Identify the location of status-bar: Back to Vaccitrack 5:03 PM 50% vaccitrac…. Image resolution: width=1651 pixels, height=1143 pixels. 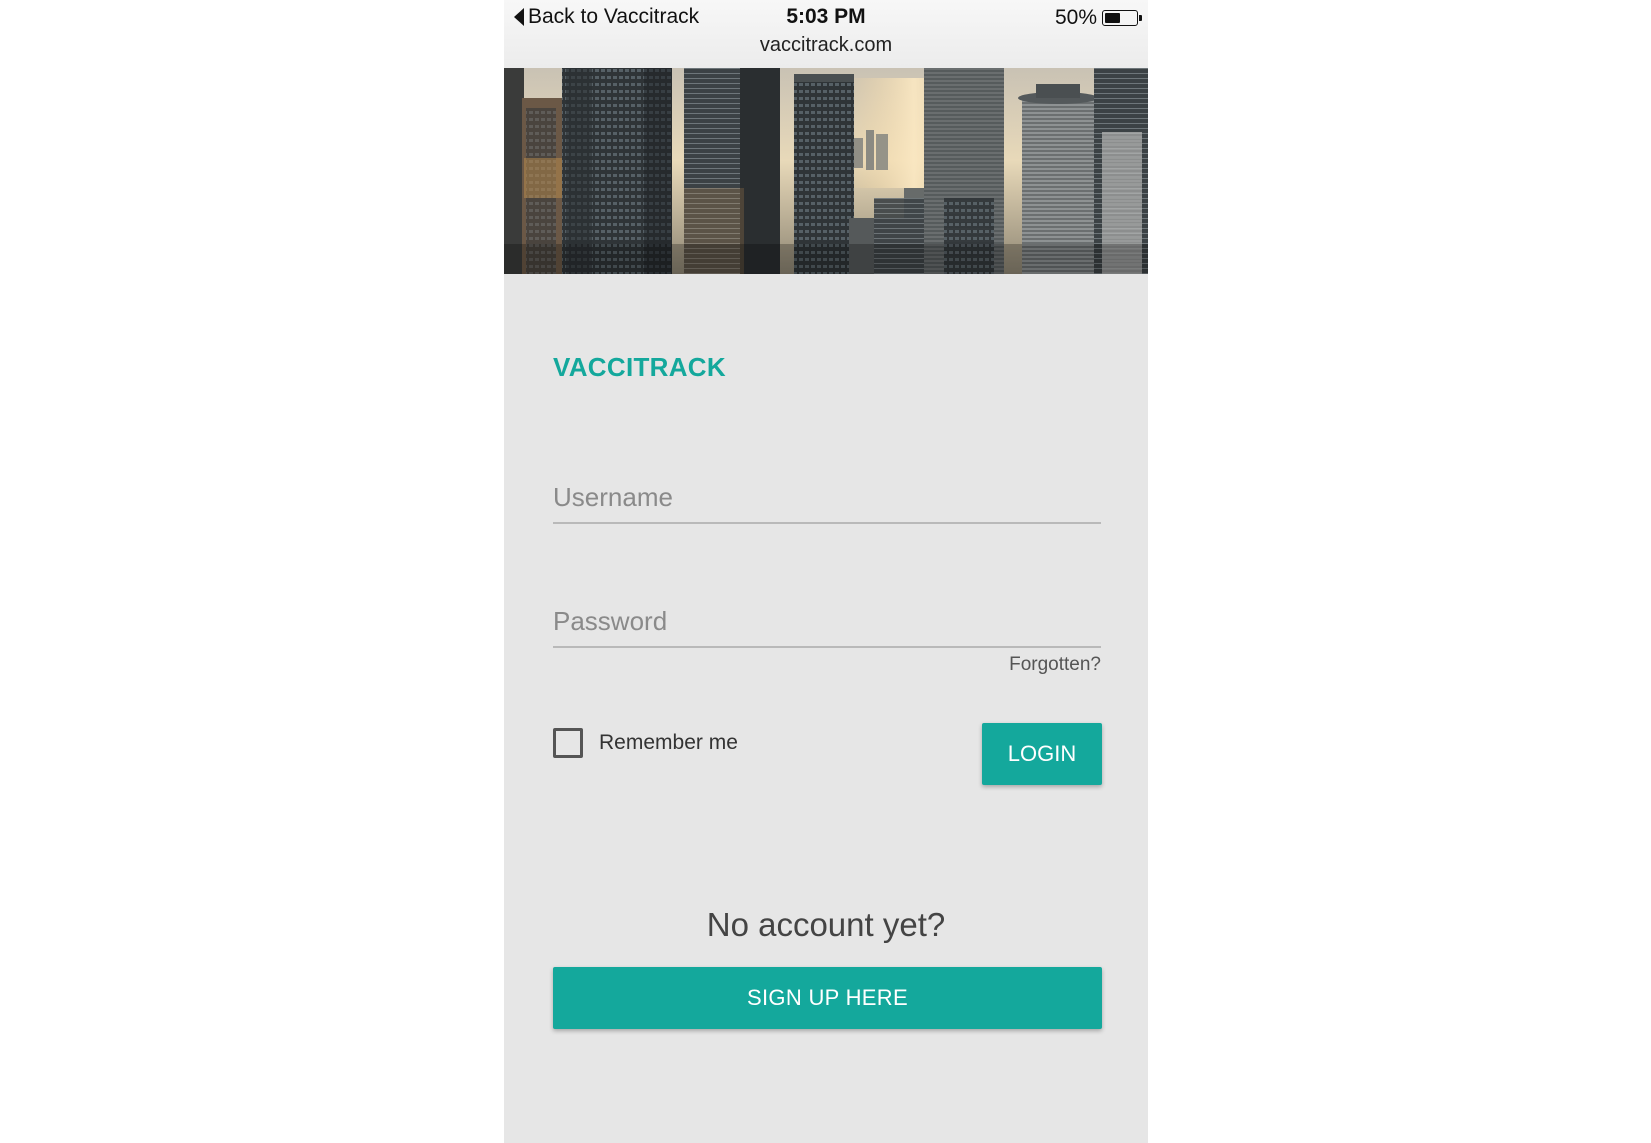
(826, 34).